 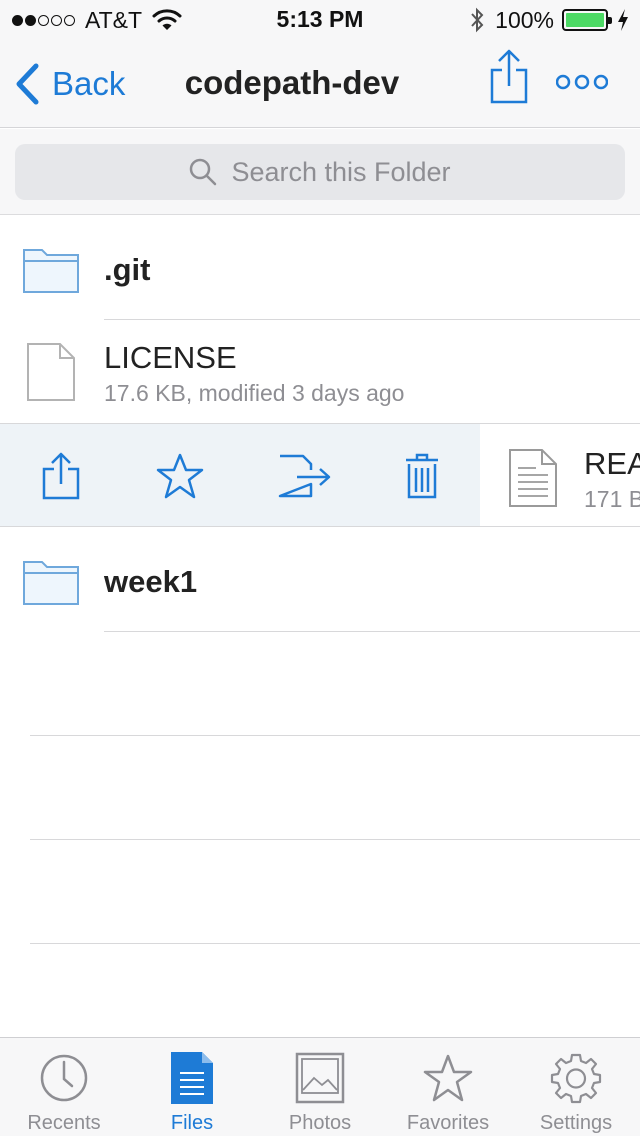 What do you see at coordinates (320, 1123) in the screenshot?
I see `tab-label: Photos` at bounding box center [320, 1123].